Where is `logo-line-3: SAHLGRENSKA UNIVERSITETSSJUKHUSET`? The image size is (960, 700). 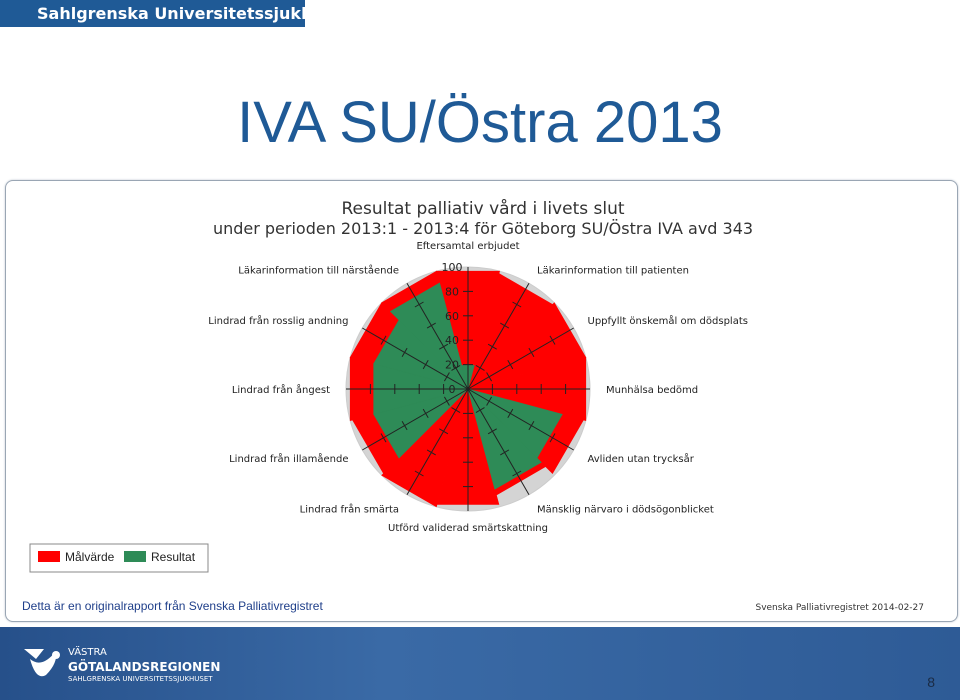
logo-line-3: SAHLGRENSKA UNIVERSITETSSJUKHUSET is located at coordinates (140, 679).